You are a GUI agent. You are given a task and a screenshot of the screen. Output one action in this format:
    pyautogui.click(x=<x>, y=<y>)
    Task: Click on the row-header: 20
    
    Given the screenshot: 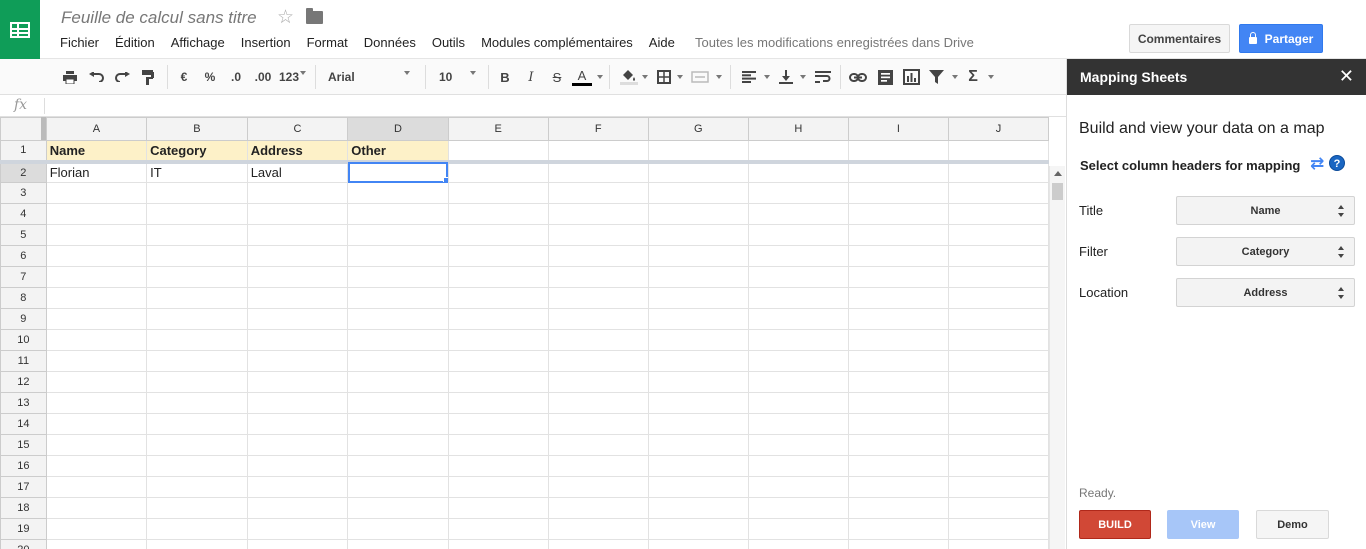 What is the action you would take?
    pyautogui.click(x=23, y=544)
    